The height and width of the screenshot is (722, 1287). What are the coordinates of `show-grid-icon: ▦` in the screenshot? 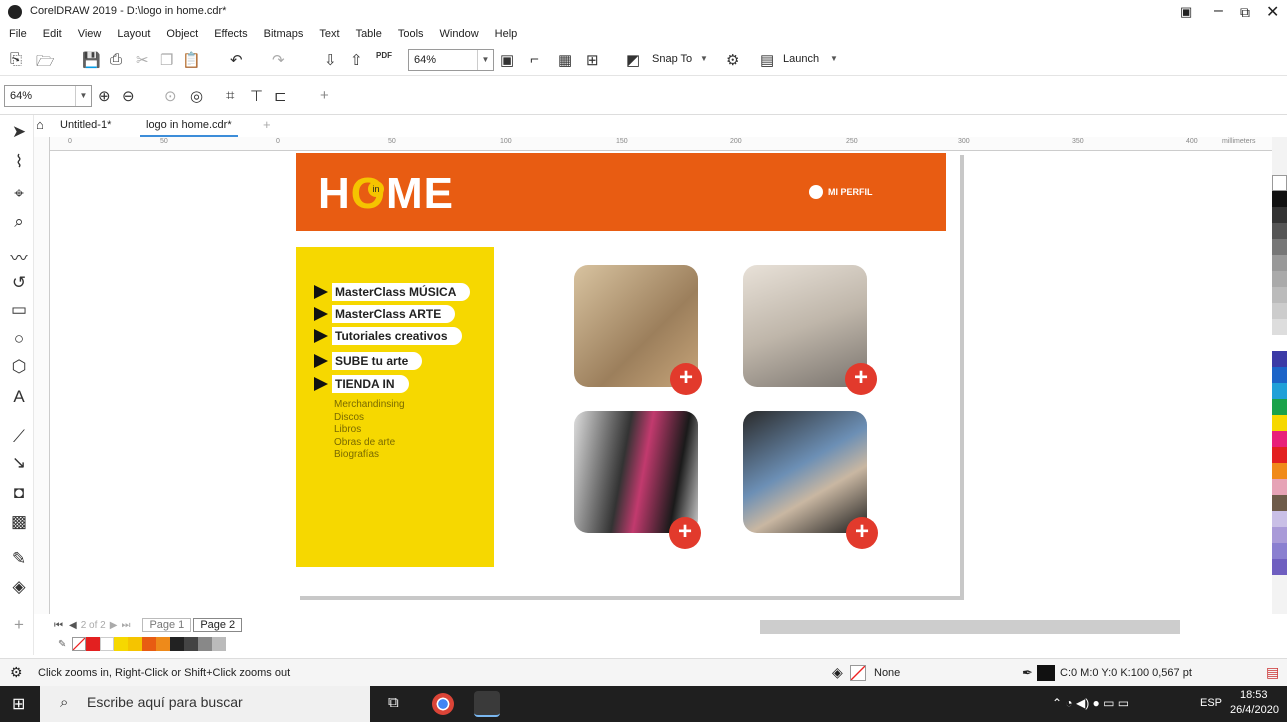 It's located at (565, 60).